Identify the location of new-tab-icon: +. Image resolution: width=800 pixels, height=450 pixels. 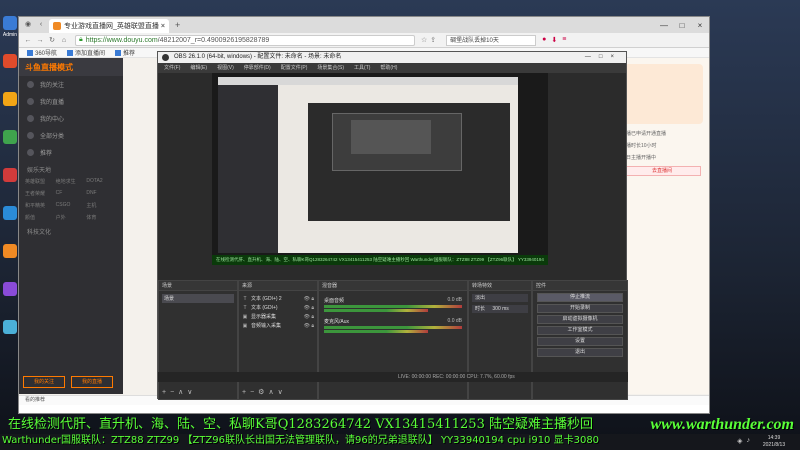
(177, 25).